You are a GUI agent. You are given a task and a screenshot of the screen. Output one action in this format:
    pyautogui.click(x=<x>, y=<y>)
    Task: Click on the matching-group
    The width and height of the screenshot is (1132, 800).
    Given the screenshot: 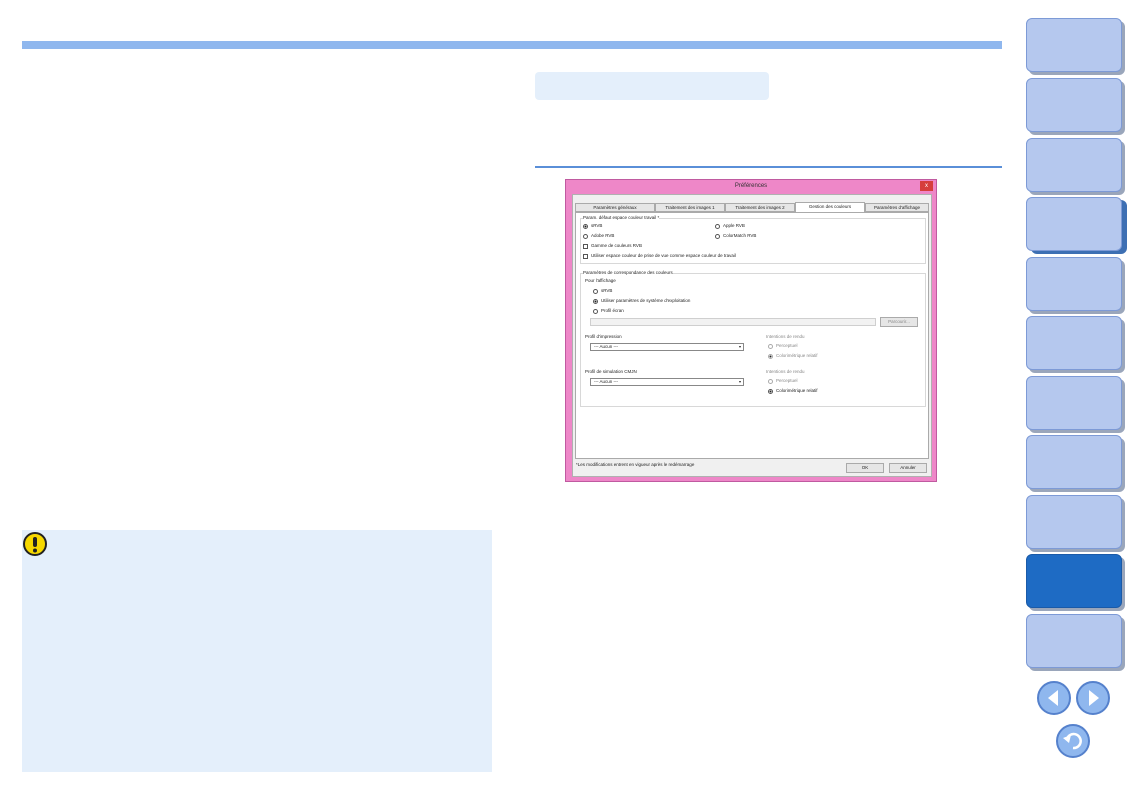 What is the action you would take?
    pyautogui.click(x=753, y=340)
    